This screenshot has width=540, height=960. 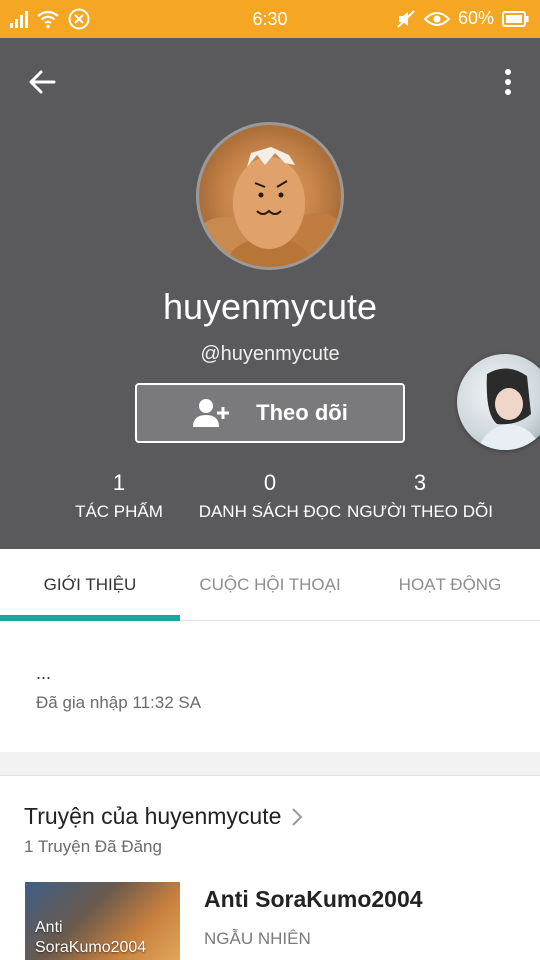 I want to click on stories-title: Truyện của huyenmycute, so click(x=153, y=816).